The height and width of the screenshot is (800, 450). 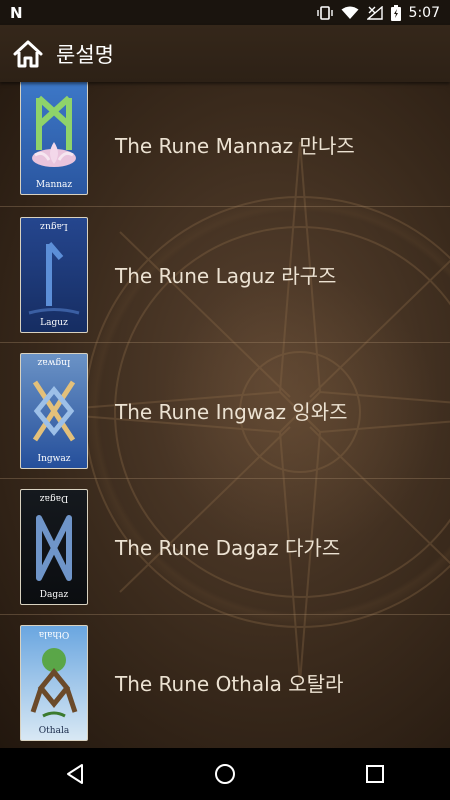 I want to click on notification-n-icon: N, so click(x=16, y=12).